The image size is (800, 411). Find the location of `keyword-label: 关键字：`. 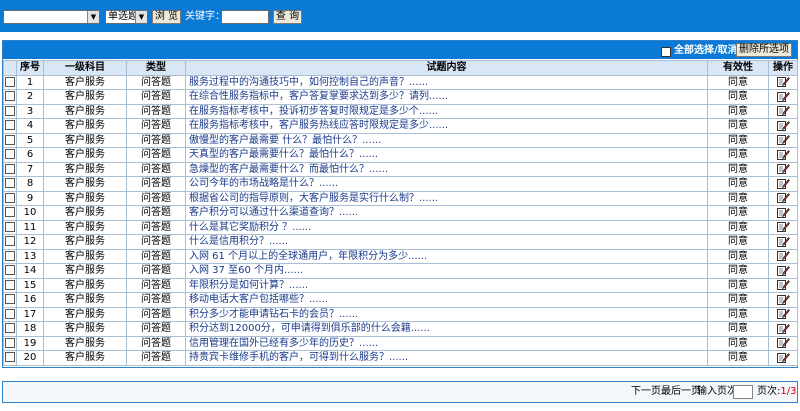

keyword-label: 关键字： is located at coordinates (205, 16).